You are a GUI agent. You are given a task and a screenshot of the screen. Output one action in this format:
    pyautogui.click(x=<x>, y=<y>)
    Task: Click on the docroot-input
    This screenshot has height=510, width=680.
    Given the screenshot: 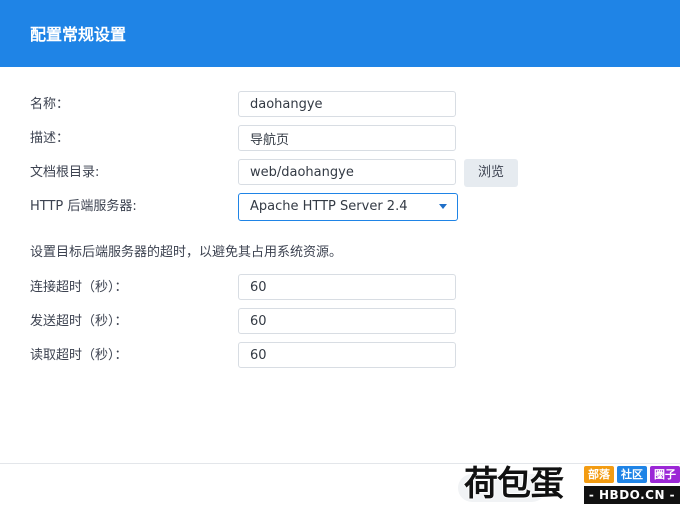 What is the action you would take?
    pyautogui.click(x=347, y=172)
    